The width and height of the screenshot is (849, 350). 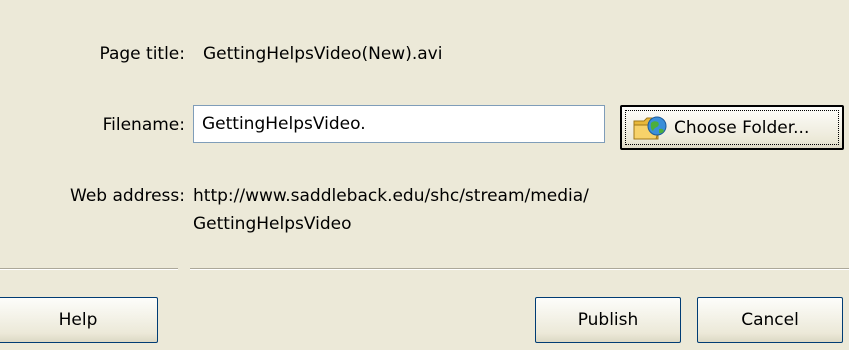 I want to click on separator-line, so click(x=424, y=269).